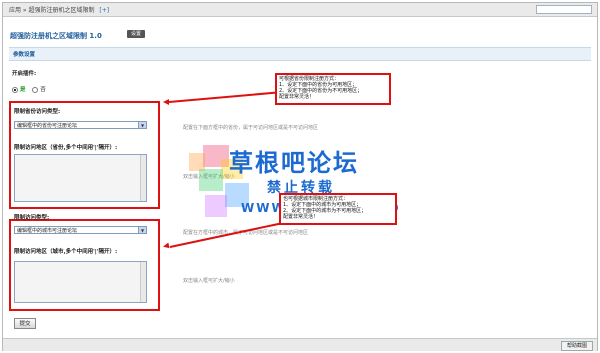 This screenshot has width=600, height=353. Describe the element at coordinates (66, 252) in the screenshot. I see `city-area-label: 限制访问地区（城市,多个中间用'|'隔开）:` at that location.